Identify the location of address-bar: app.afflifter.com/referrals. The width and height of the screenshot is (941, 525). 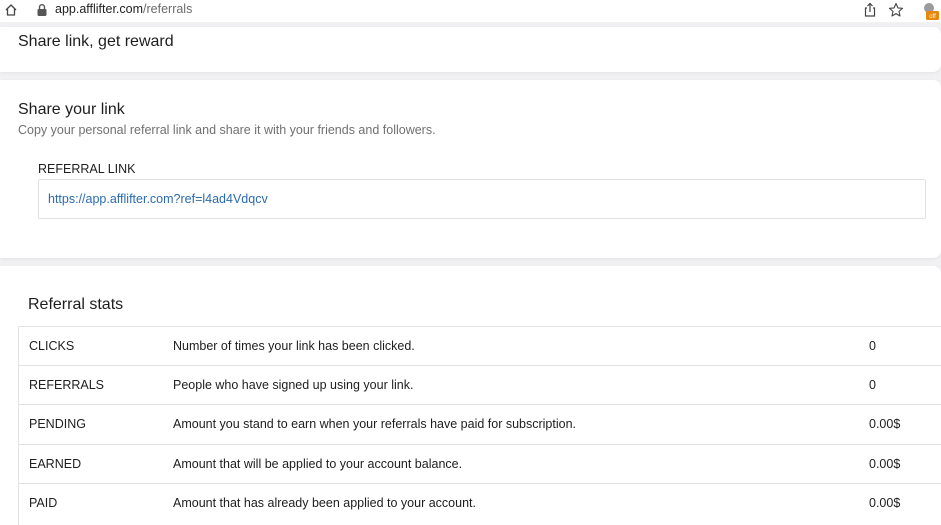
(123, 9).